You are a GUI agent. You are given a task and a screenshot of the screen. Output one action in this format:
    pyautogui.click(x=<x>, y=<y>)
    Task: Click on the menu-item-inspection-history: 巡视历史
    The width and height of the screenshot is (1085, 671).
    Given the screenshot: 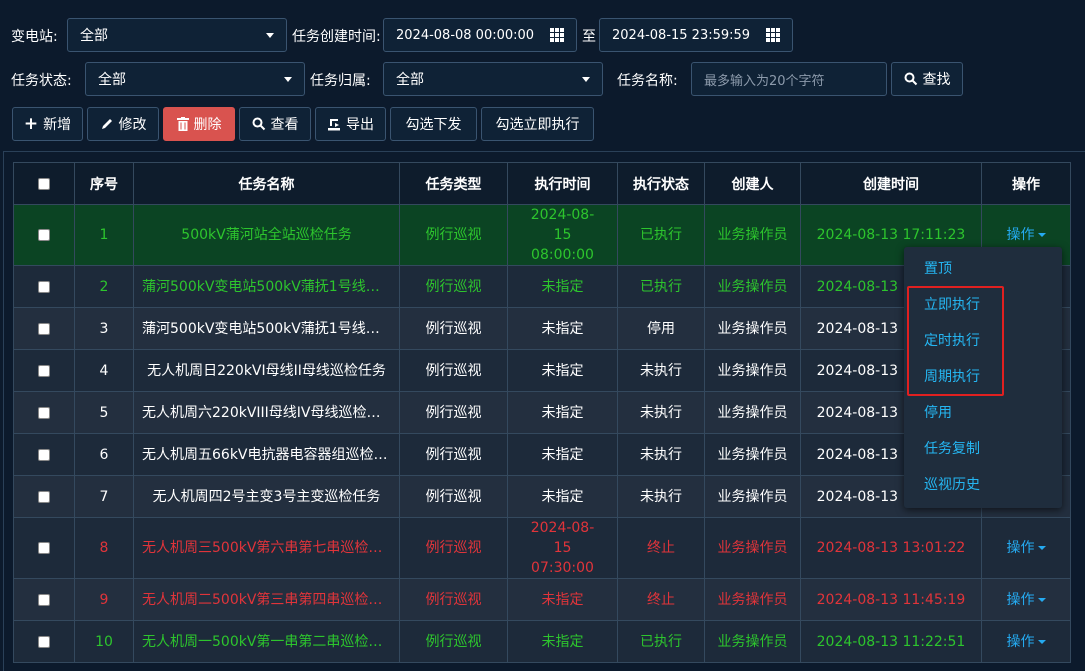 What is the action you would take?
    pyautogui.click(x=952, y=485)
    